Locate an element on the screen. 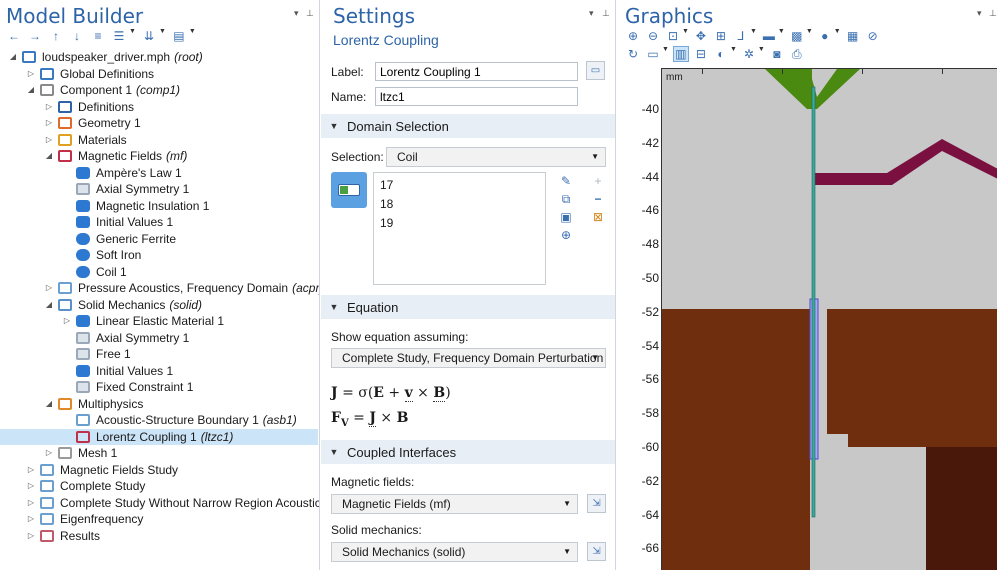  render-dropdown-icon: ▼ is located at coordinates (809, 36).